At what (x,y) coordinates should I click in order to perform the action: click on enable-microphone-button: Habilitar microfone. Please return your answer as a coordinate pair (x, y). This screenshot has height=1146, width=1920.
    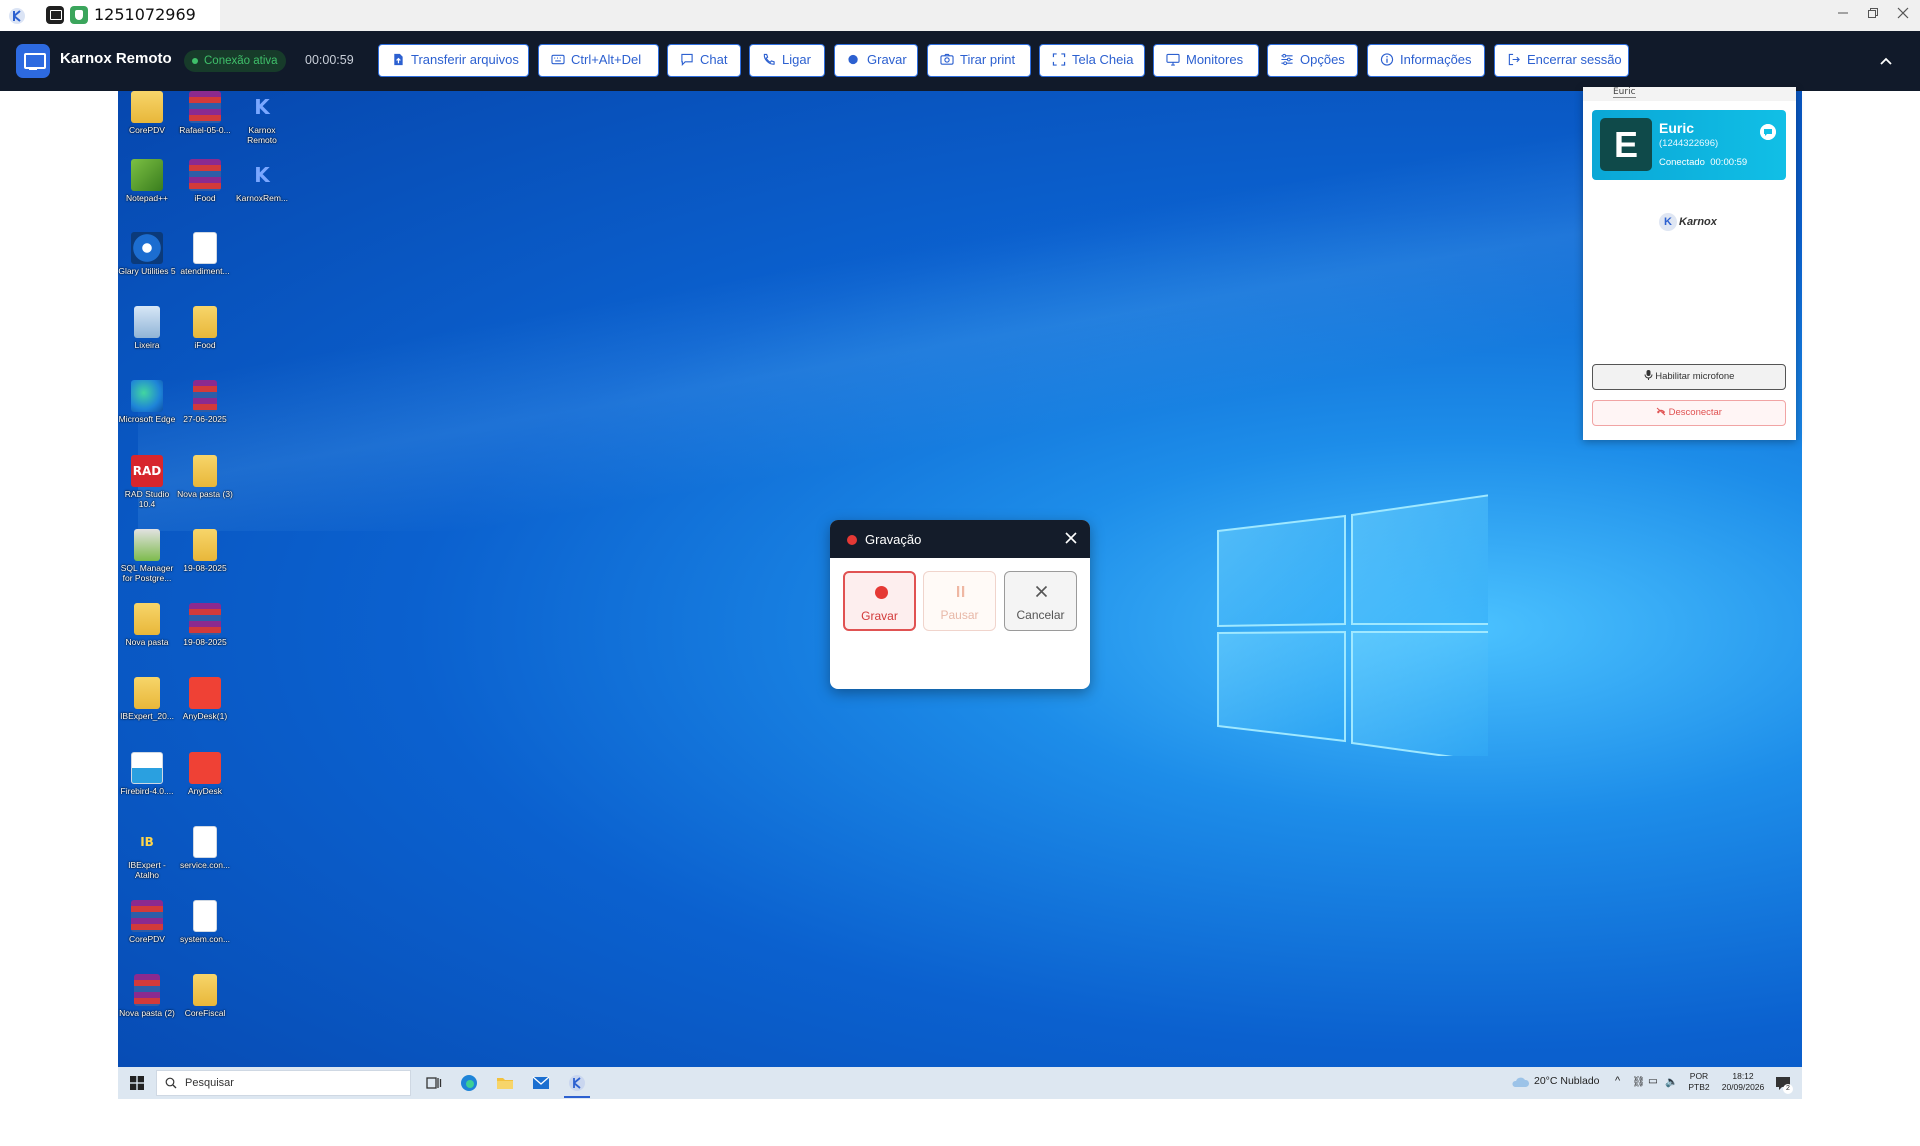
    Looking at the image, I should click on (1689, 377).